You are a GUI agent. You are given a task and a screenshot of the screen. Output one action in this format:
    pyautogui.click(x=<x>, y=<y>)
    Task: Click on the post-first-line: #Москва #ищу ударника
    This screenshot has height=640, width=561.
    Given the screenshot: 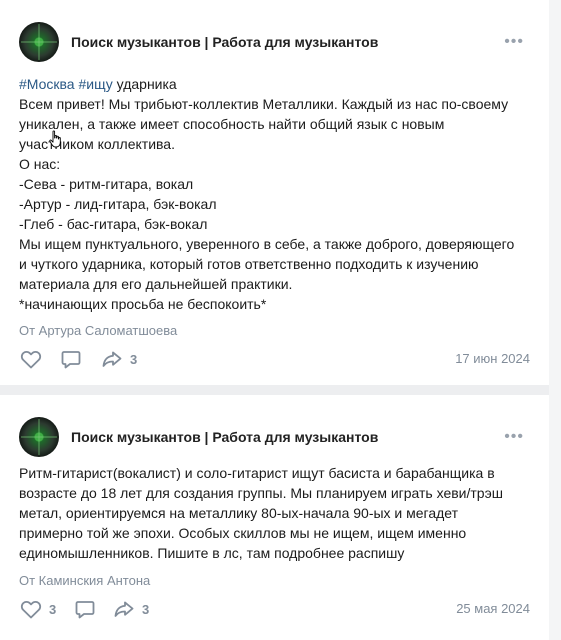 What is the action you would take?
    pyautogui.click(x=276, y=84)
    